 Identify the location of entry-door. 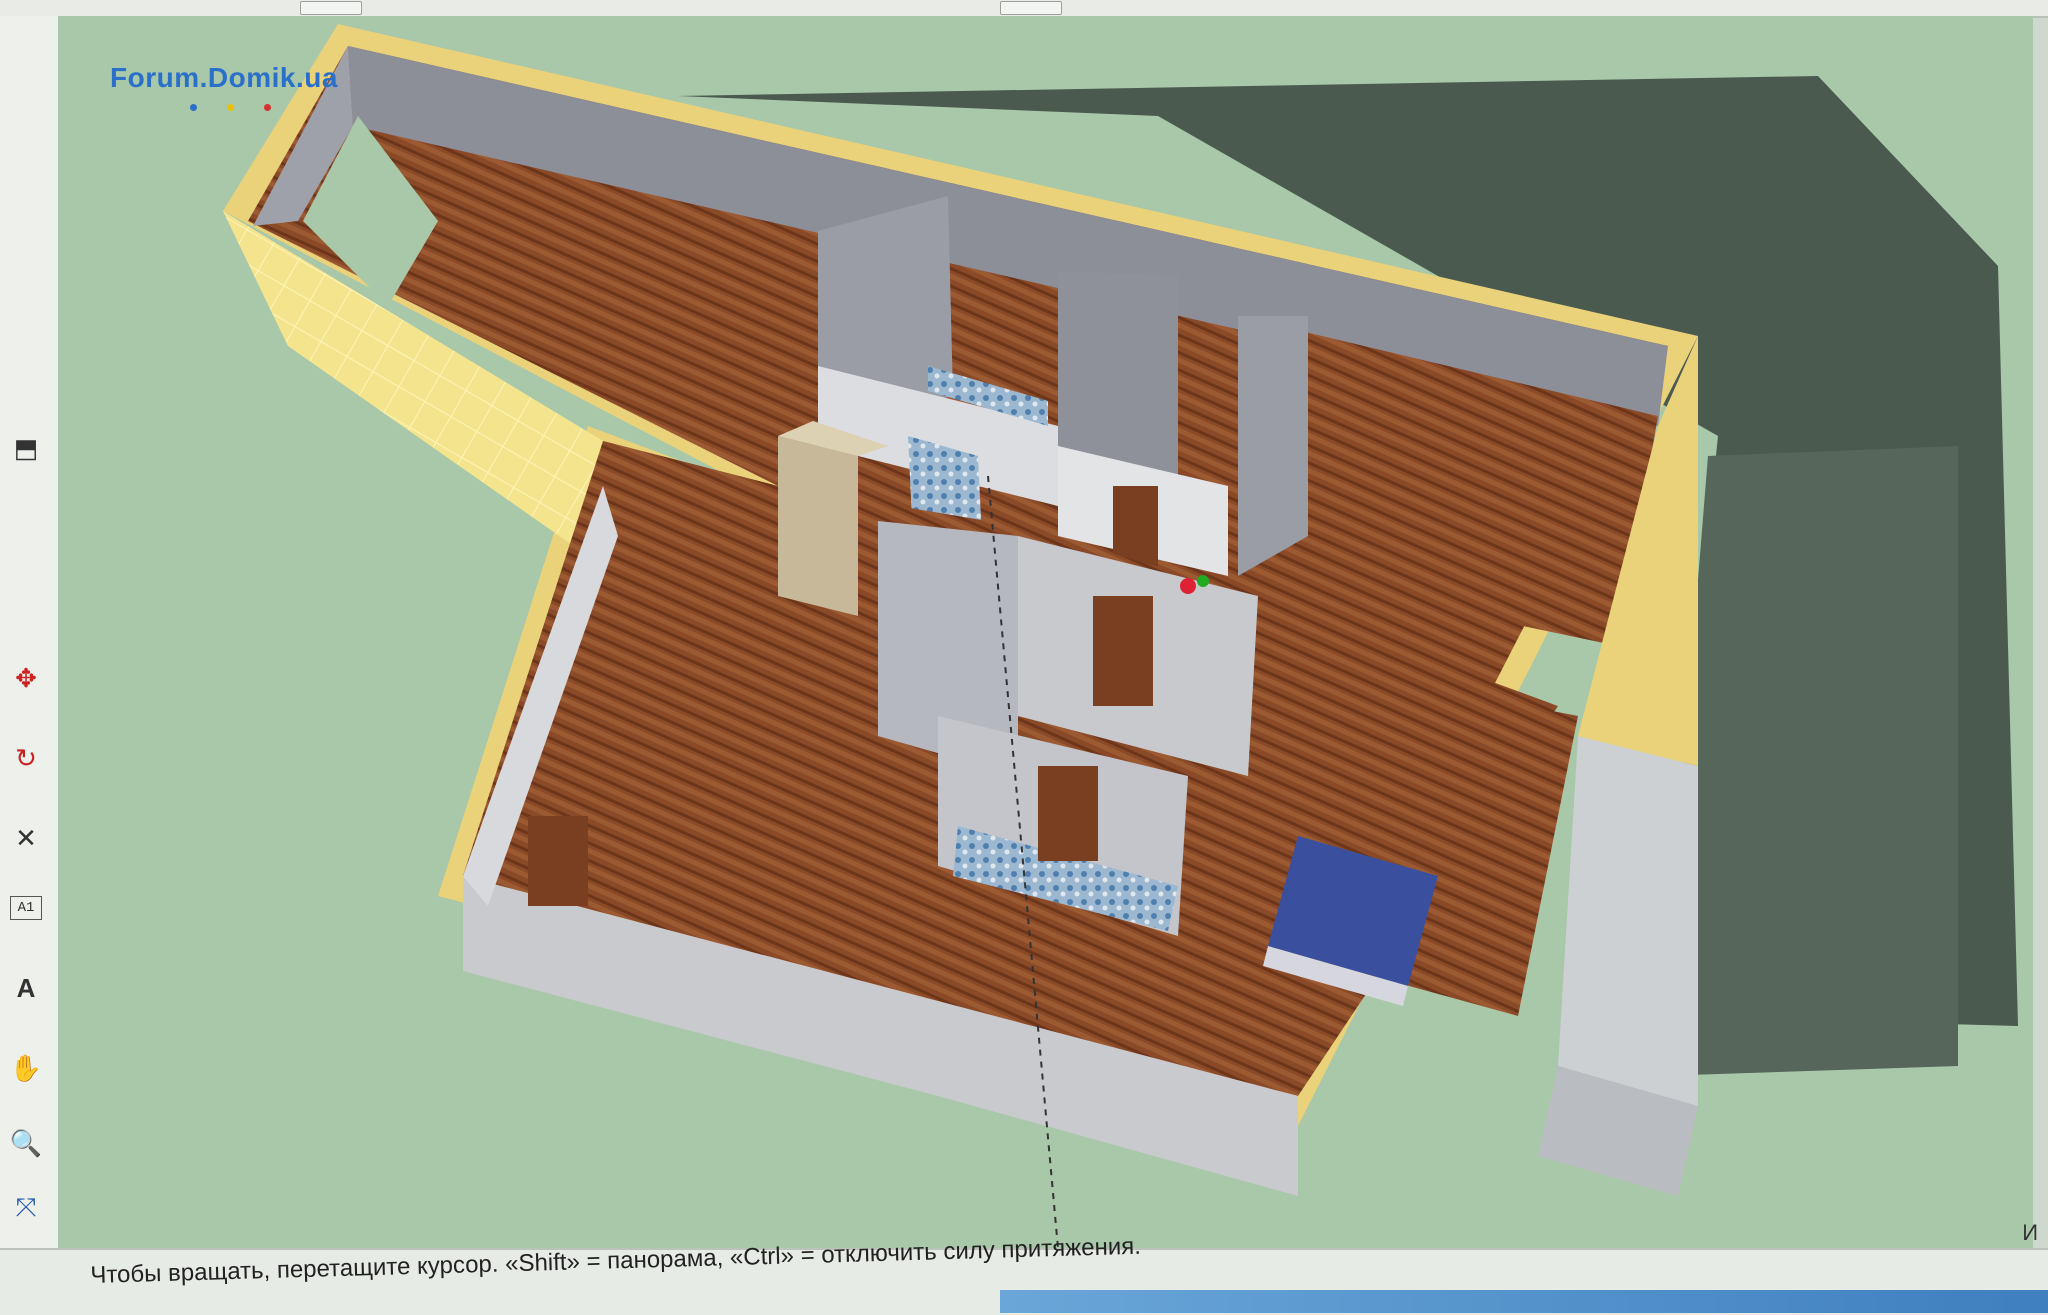
(558, 861).